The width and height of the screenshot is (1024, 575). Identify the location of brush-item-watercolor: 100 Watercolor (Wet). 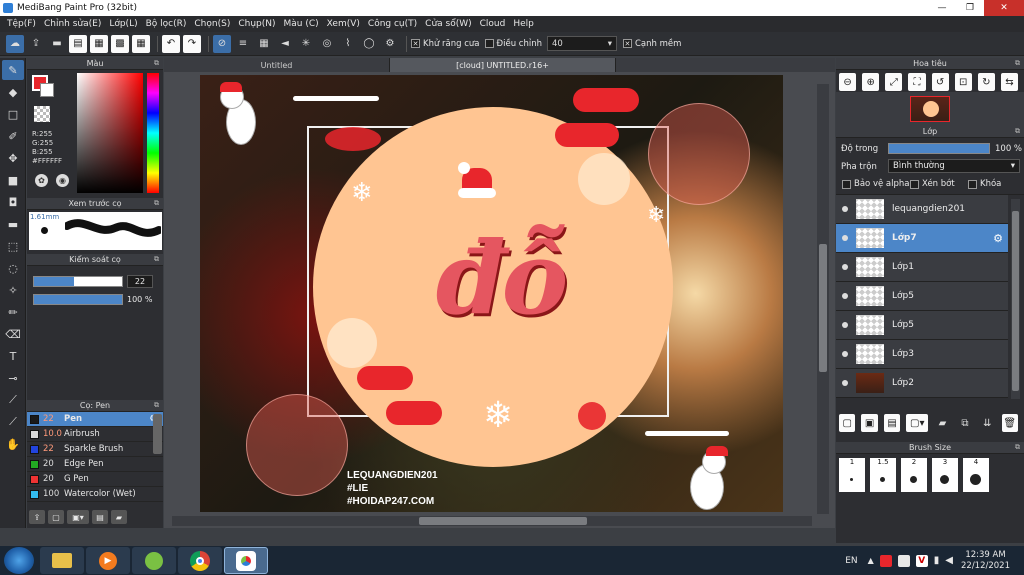
(95, 494).